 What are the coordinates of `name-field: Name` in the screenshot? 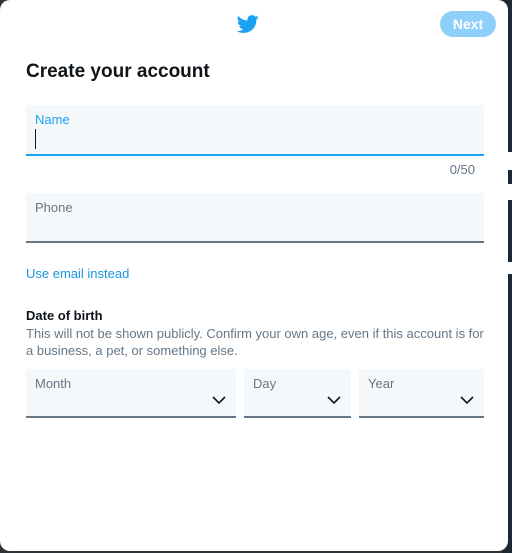 It's located at (255, 130).